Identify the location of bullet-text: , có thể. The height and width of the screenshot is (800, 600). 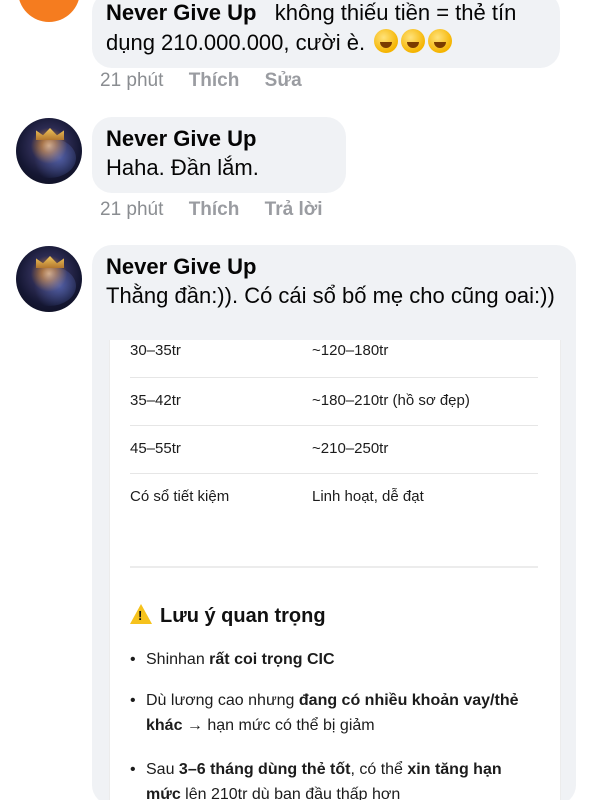
(379, 769).